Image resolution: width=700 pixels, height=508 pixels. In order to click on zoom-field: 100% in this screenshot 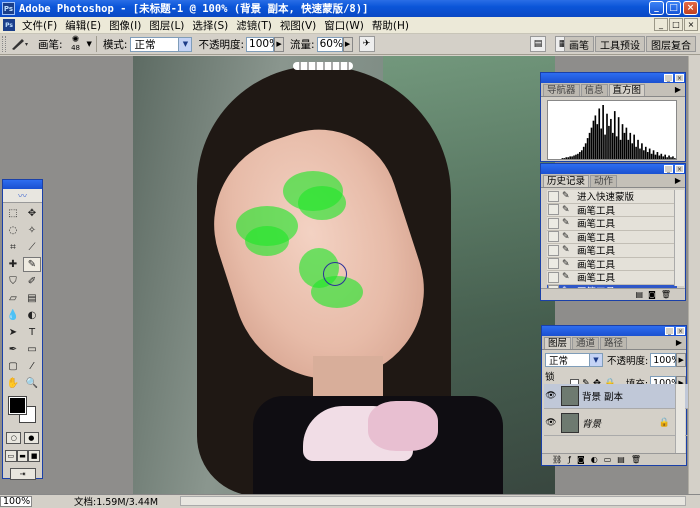, I will do `click(16, 501)`.